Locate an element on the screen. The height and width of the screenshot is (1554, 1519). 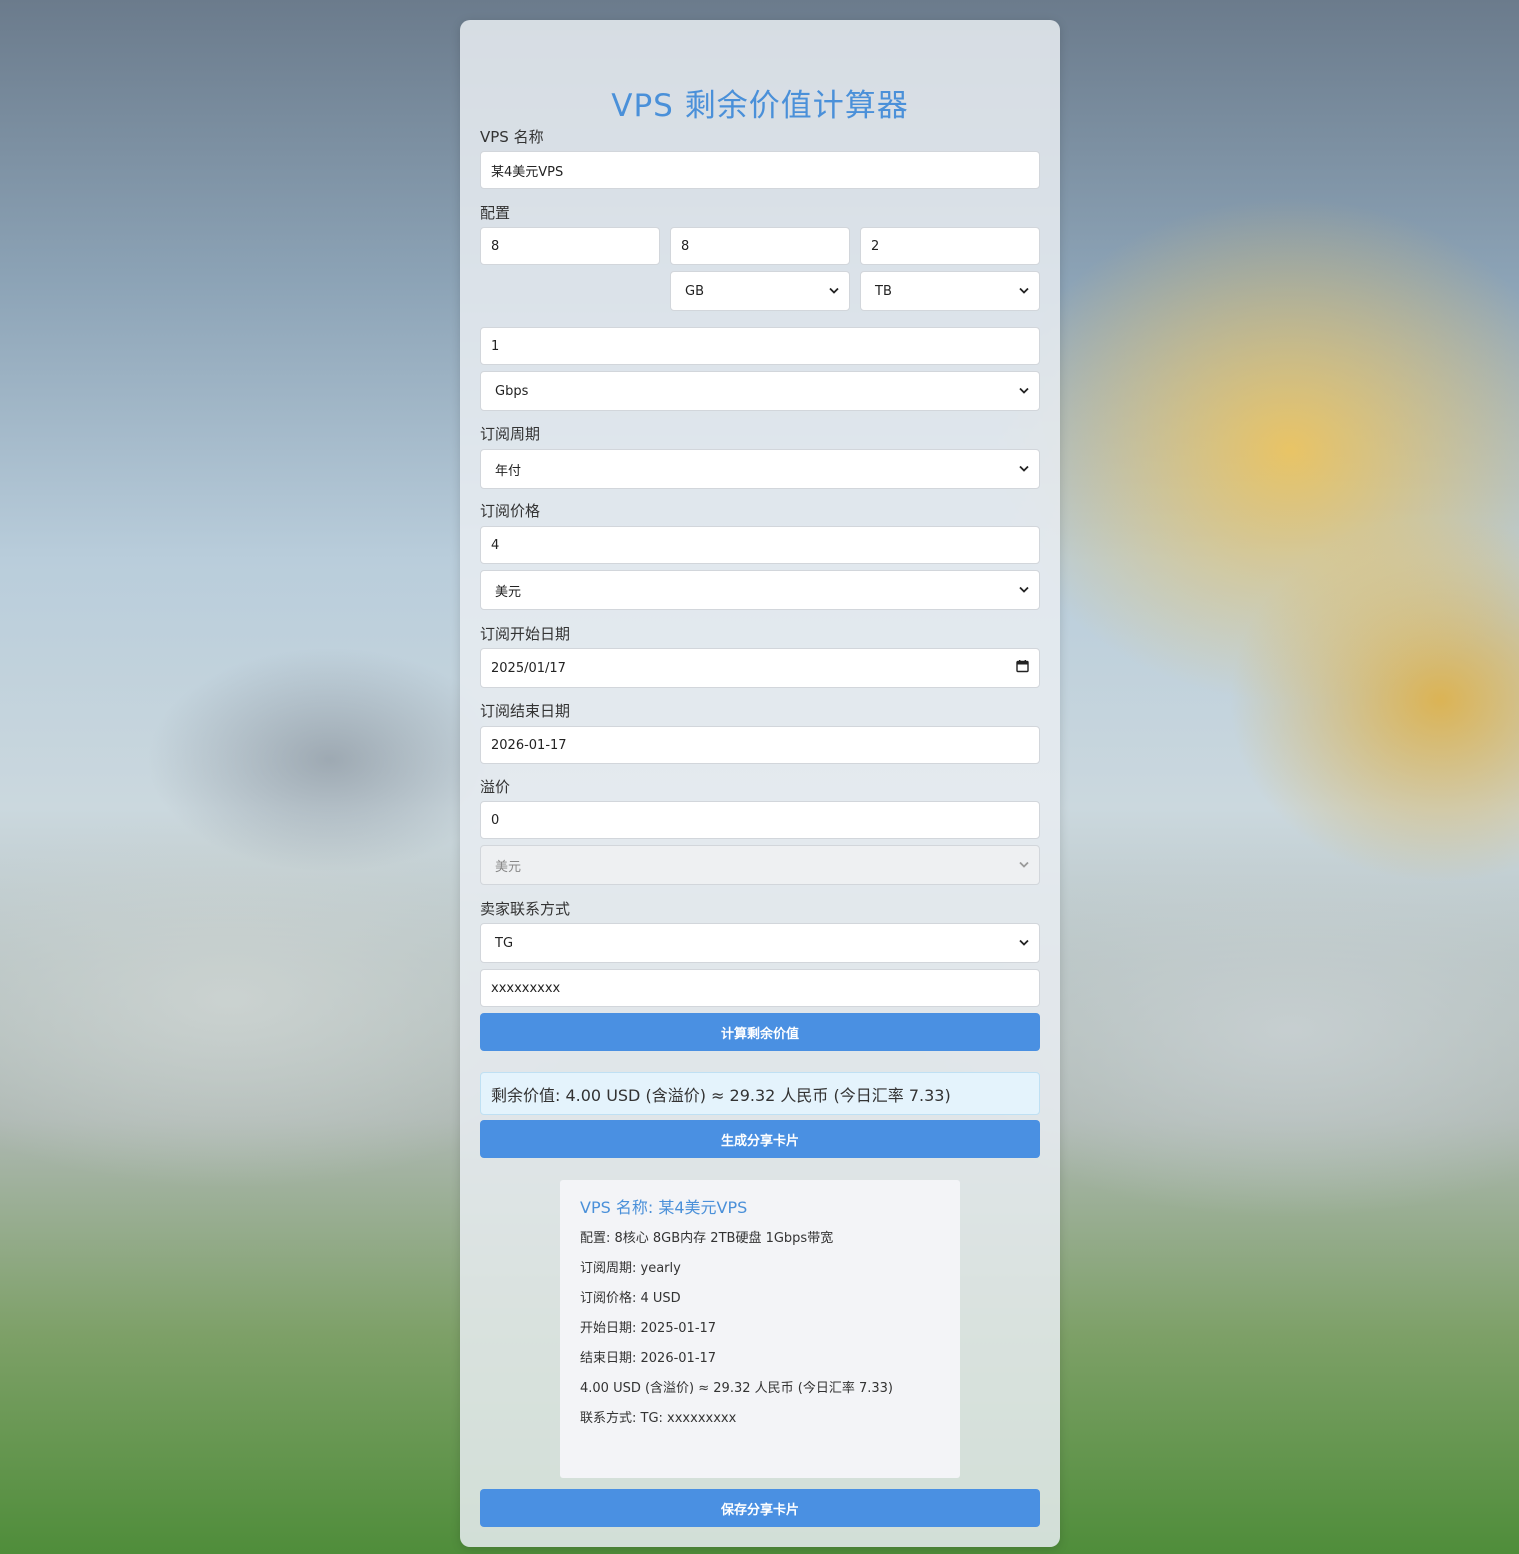
calculate-button: 计算剩余价值 is located at coordinates (760, 1032).